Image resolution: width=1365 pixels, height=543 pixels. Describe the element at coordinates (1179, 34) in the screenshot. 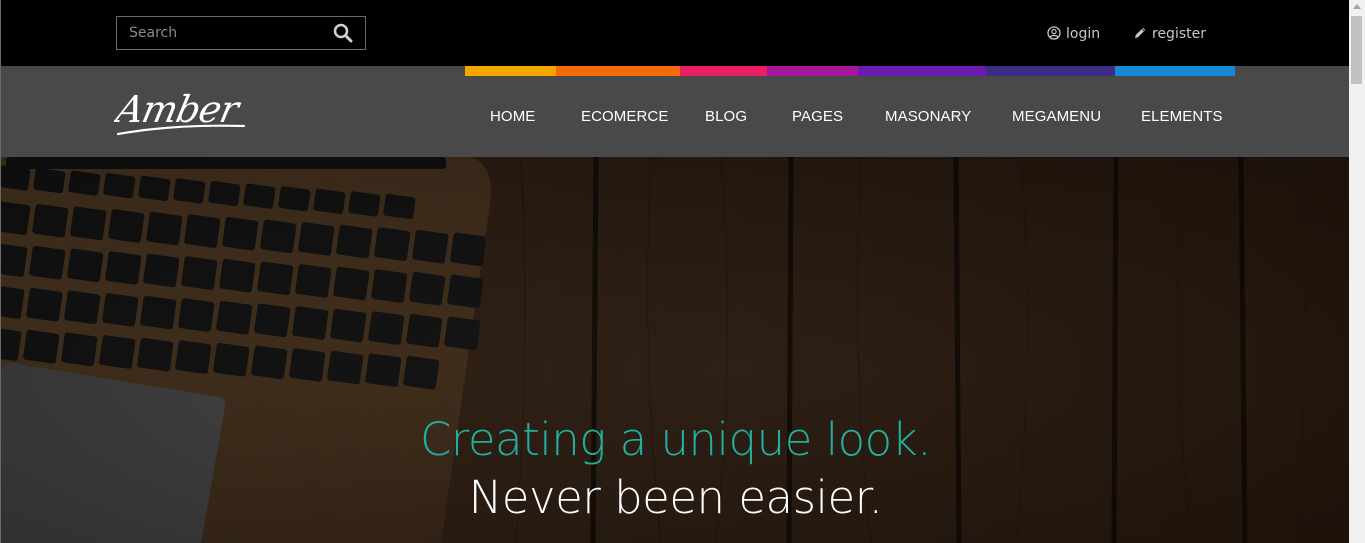

I see `register-label: register` at that location.